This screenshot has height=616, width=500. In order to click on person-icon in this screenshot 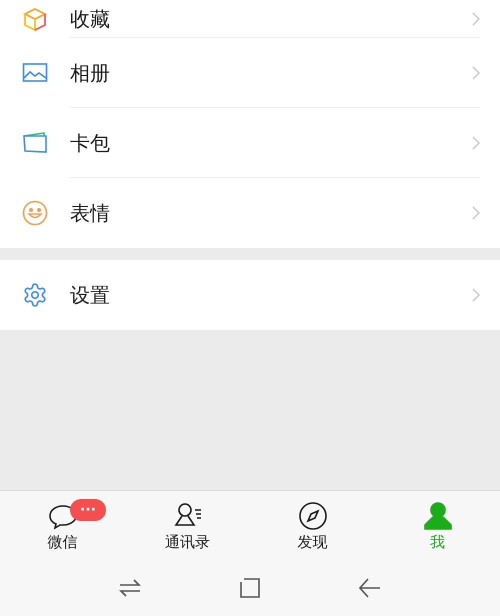, I will do `click(437, 515)`.